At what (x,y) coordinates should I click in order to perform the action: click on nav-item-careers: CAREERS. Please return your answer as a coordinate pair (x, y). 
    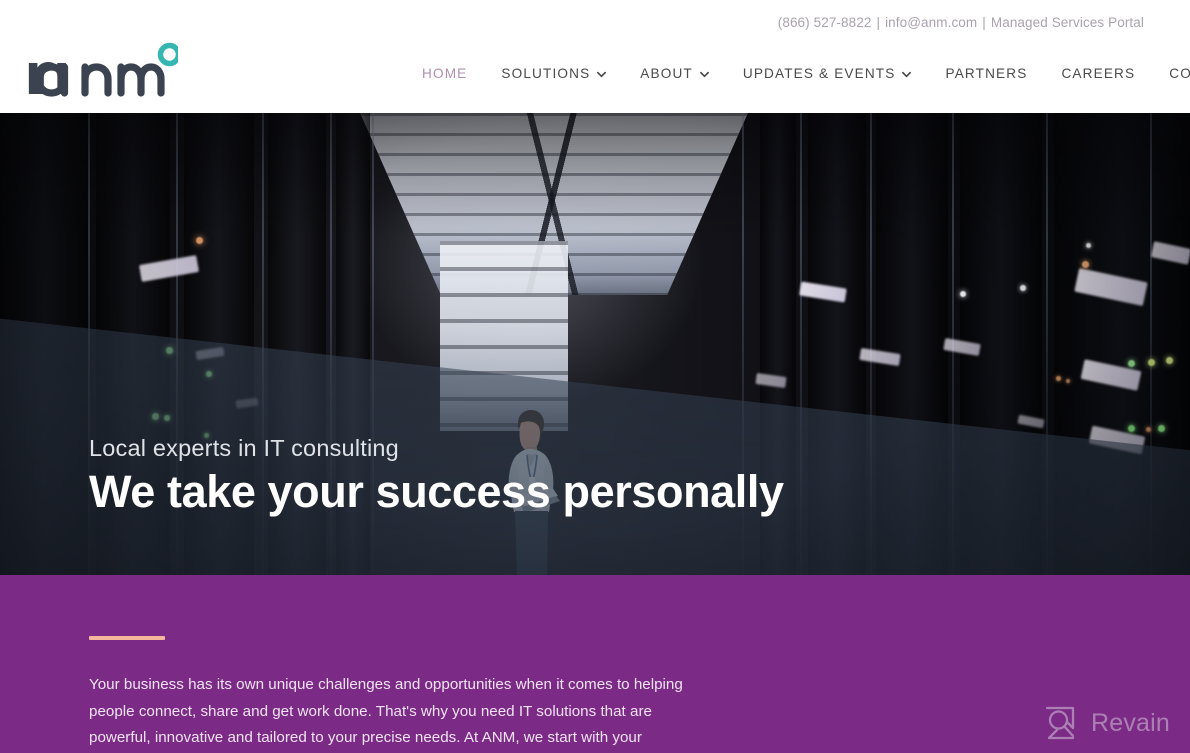
    Looking at the image, I should click on (1098, 73).